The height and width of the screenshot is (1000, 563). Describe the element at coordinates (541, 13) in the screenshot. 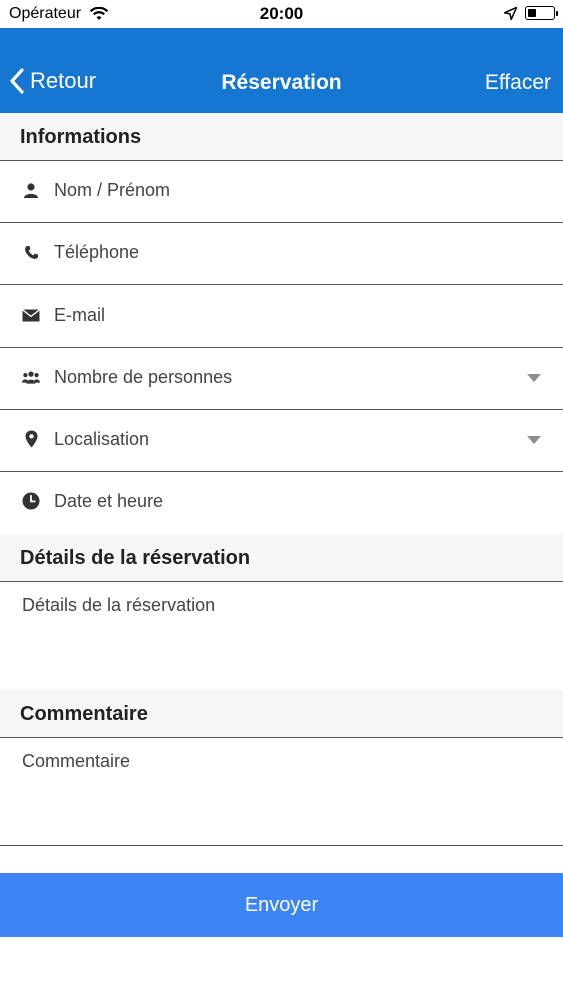

I see `battery-icon` at that location.